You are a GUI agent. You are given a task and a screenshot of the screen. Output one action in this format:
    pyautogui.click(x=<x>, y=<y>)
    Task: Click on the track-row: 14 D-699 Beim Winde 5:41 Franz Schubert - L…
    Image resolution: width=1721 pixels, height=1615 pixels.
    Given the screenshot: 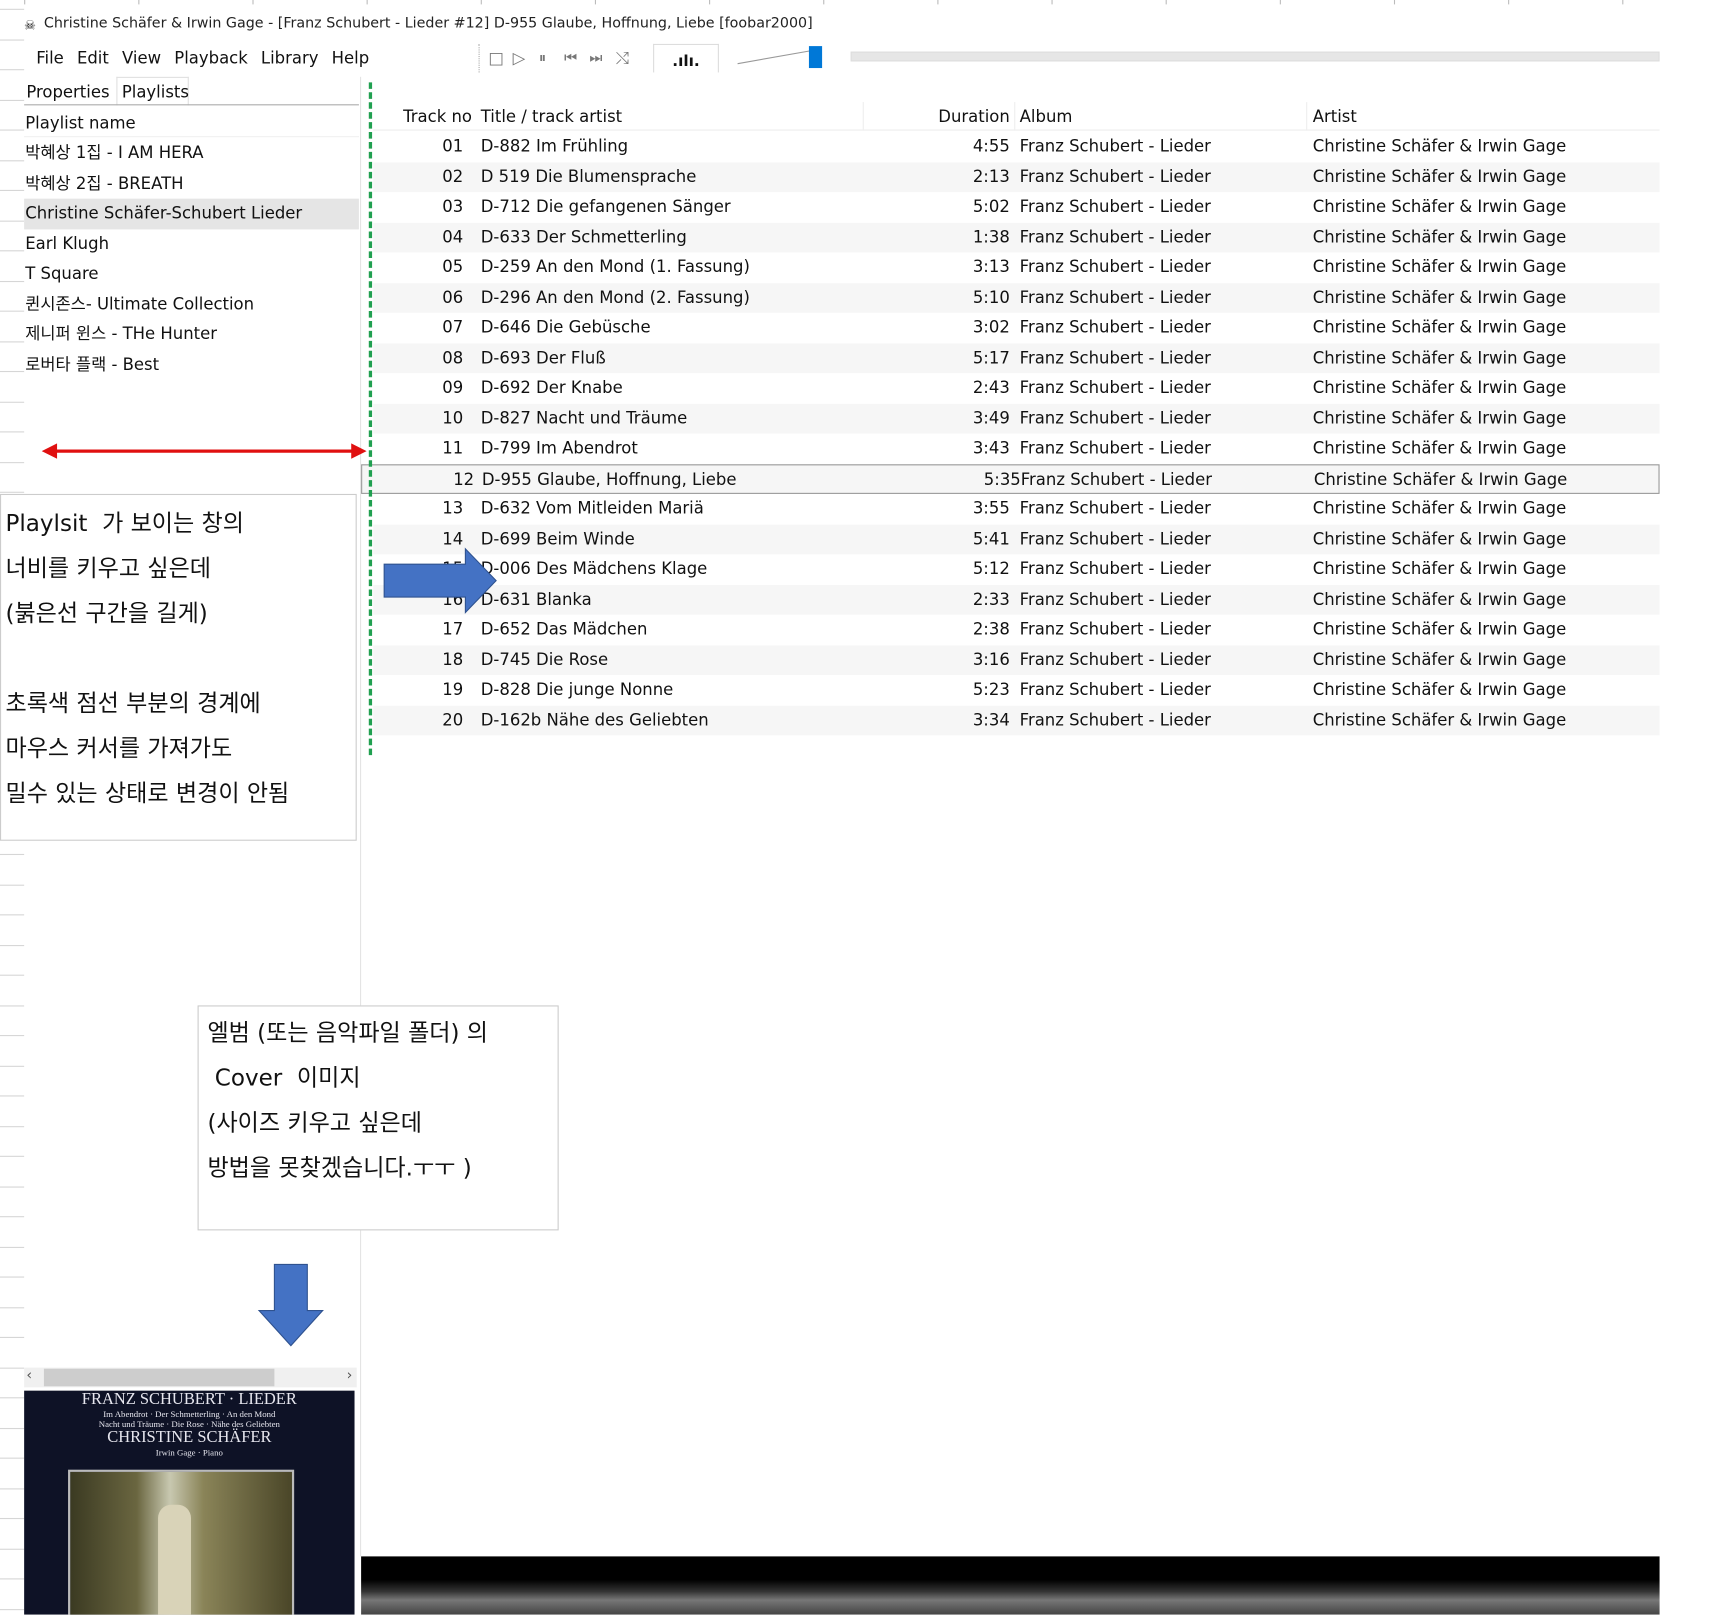 What is the action you would take?
    pyautogui.click(x=1016, y=539)
    